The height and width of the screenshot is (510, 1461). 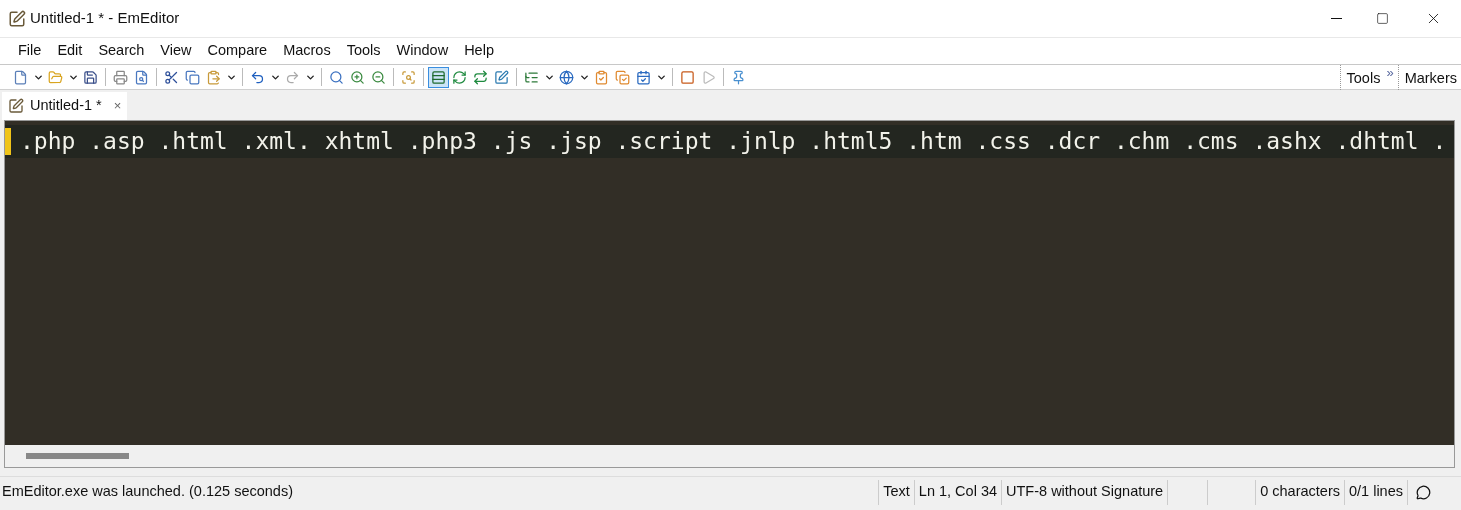 What do you see at coordinates (1084, 492) in the screenshot?
I see `status-field: UTF-8 without Signature` at bounding box center [1084, 492].